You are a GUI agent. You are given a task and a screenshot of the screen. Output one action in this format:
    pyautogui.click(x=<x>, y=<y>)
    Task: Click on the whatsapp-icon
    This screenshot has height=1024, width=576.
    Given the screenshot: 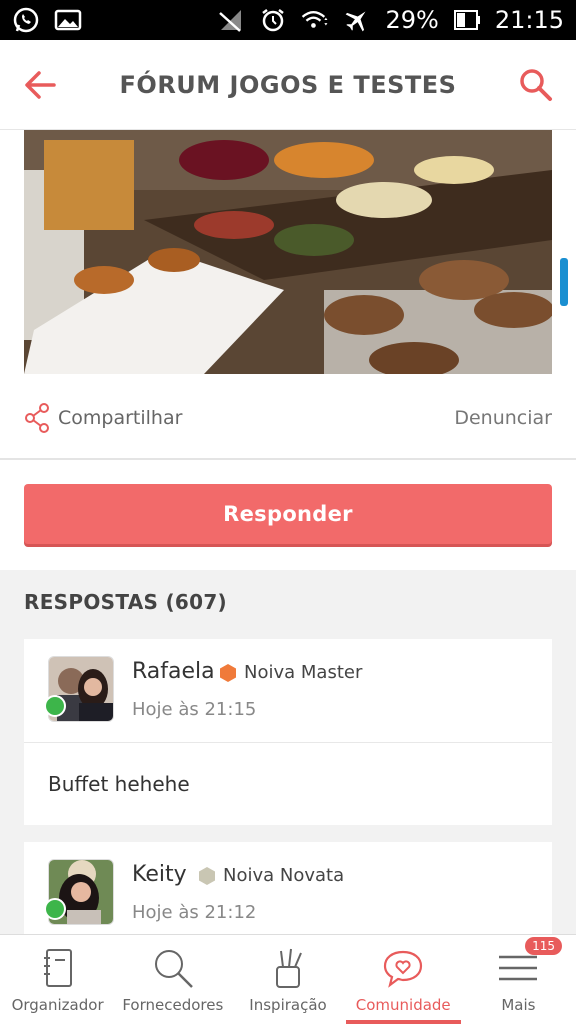 What is the action you would take?
    pyautogui.click(x=26, y=20)
    